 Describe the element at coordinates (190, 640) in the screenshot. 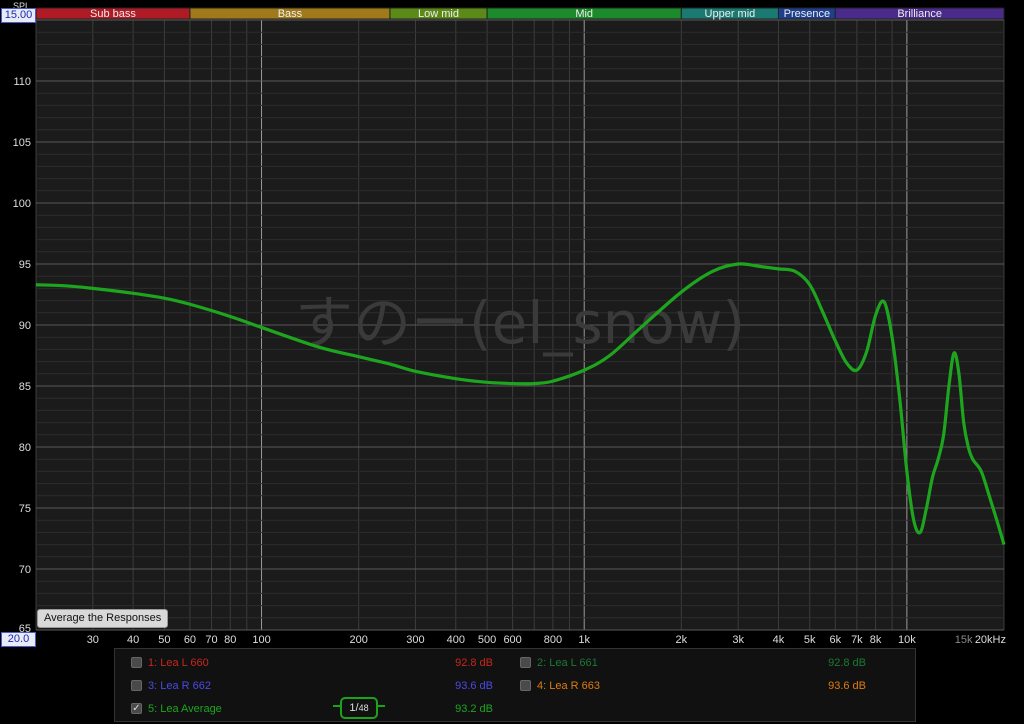

I see `x-tick-label-4: 60` at that location.